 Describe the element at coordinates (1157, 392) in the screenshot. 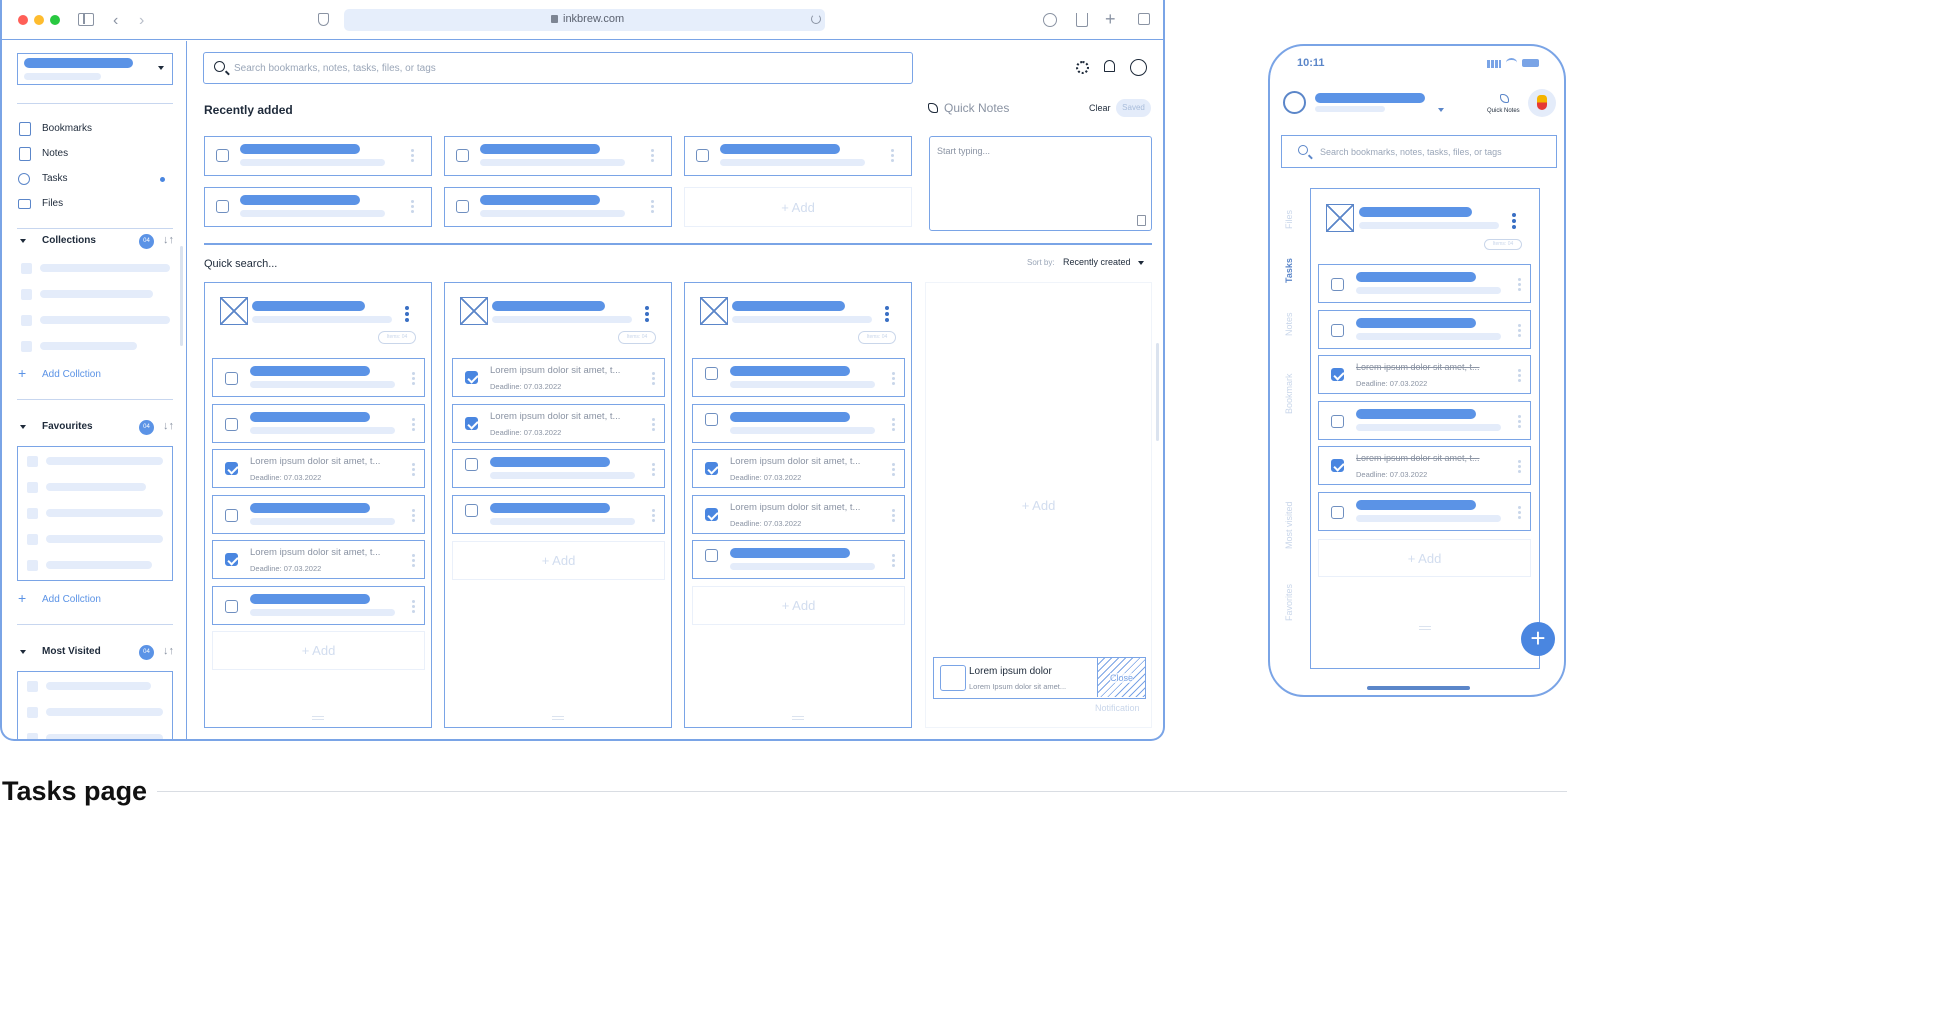

I see `main-scrollbar` at that location.